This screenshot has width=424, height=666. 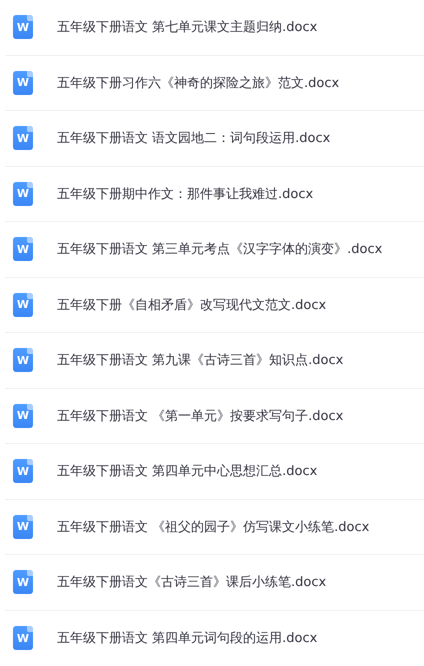 I want to click on file-name: 五年级下册语文 第三单元考点《汉字字体的演变》.docx, so click(x=219, y=249).